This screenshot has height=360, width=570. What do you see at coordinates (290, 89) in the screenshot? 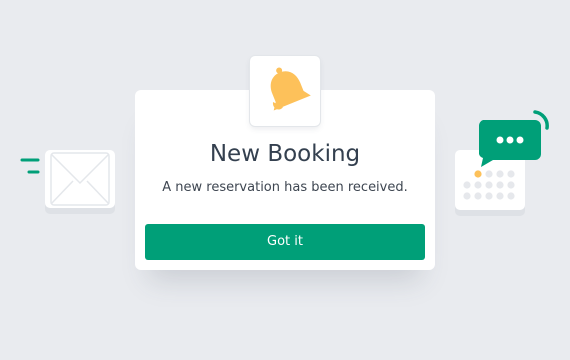
I see `bell-icon` at bounding box center [290, 89].